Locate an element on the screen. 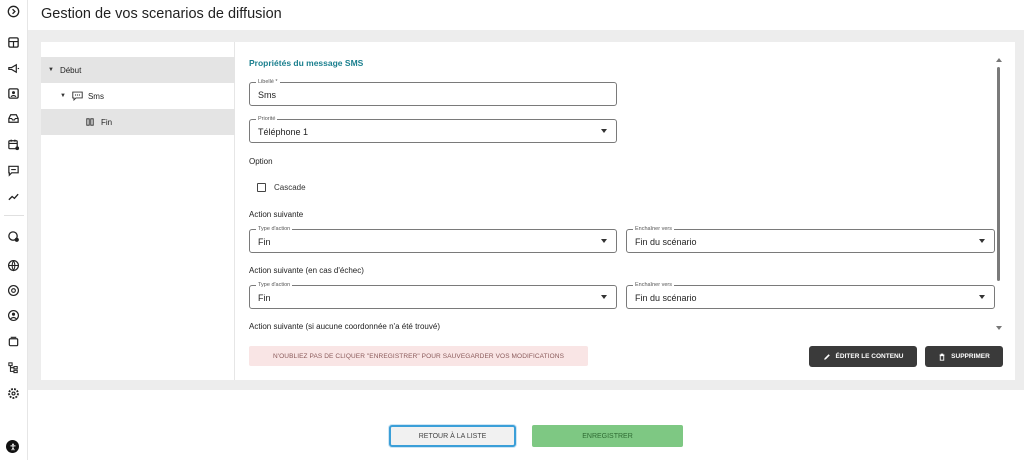 The height and width of the screenshot is (460, 1024). priorite-select: Priorité Téléphone 1 is located at coordinates (433, 129).